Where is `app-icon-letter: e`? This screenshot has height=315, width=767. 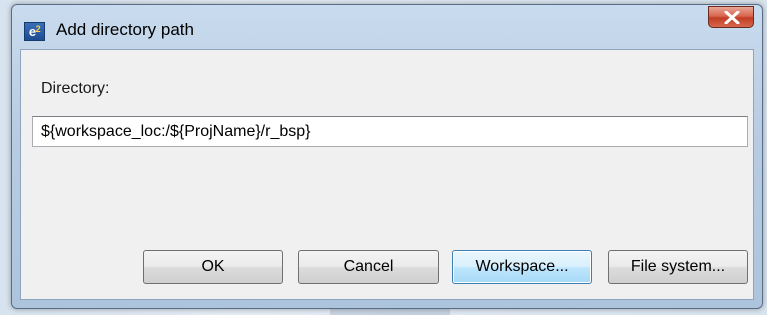
app-icon-letter: e is located at coordinates (32, 31).